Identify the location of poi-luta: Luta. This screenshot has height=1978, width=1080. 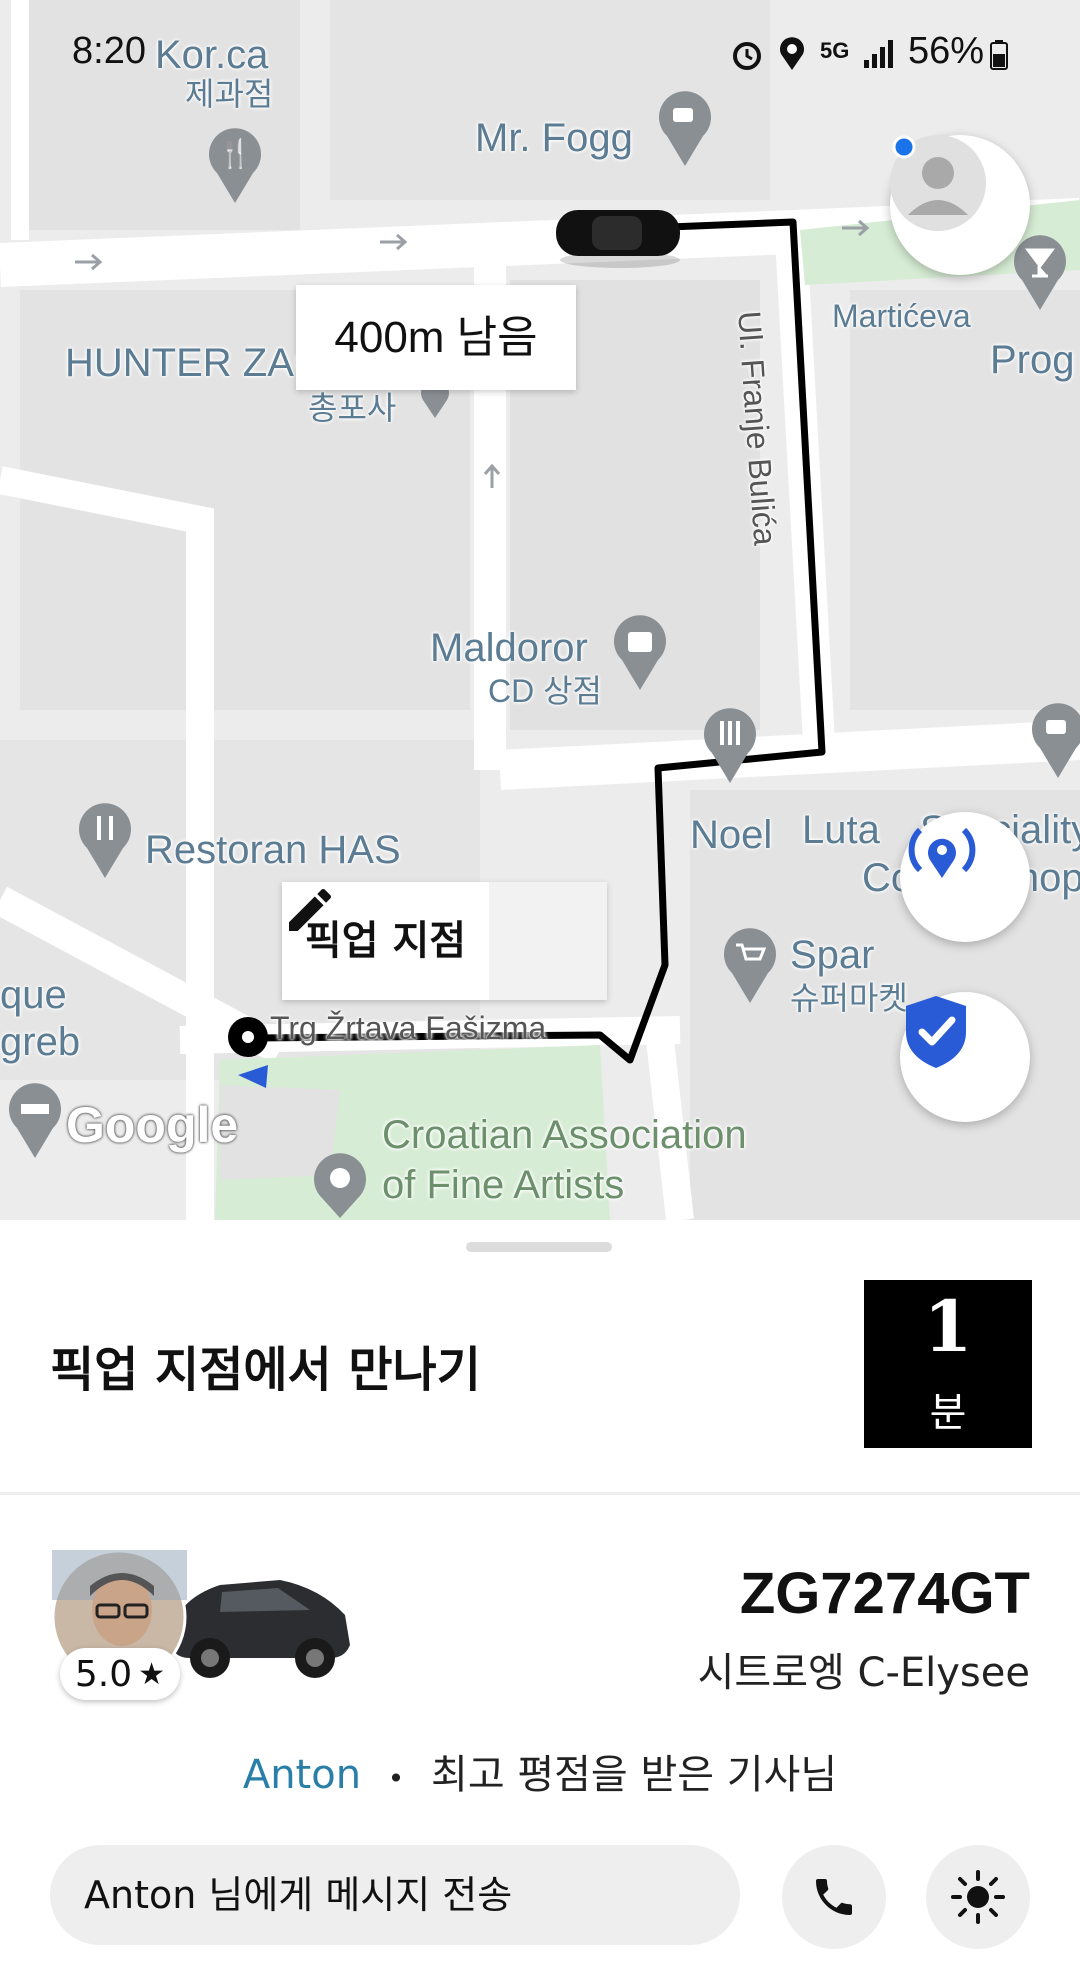
(841, 830).